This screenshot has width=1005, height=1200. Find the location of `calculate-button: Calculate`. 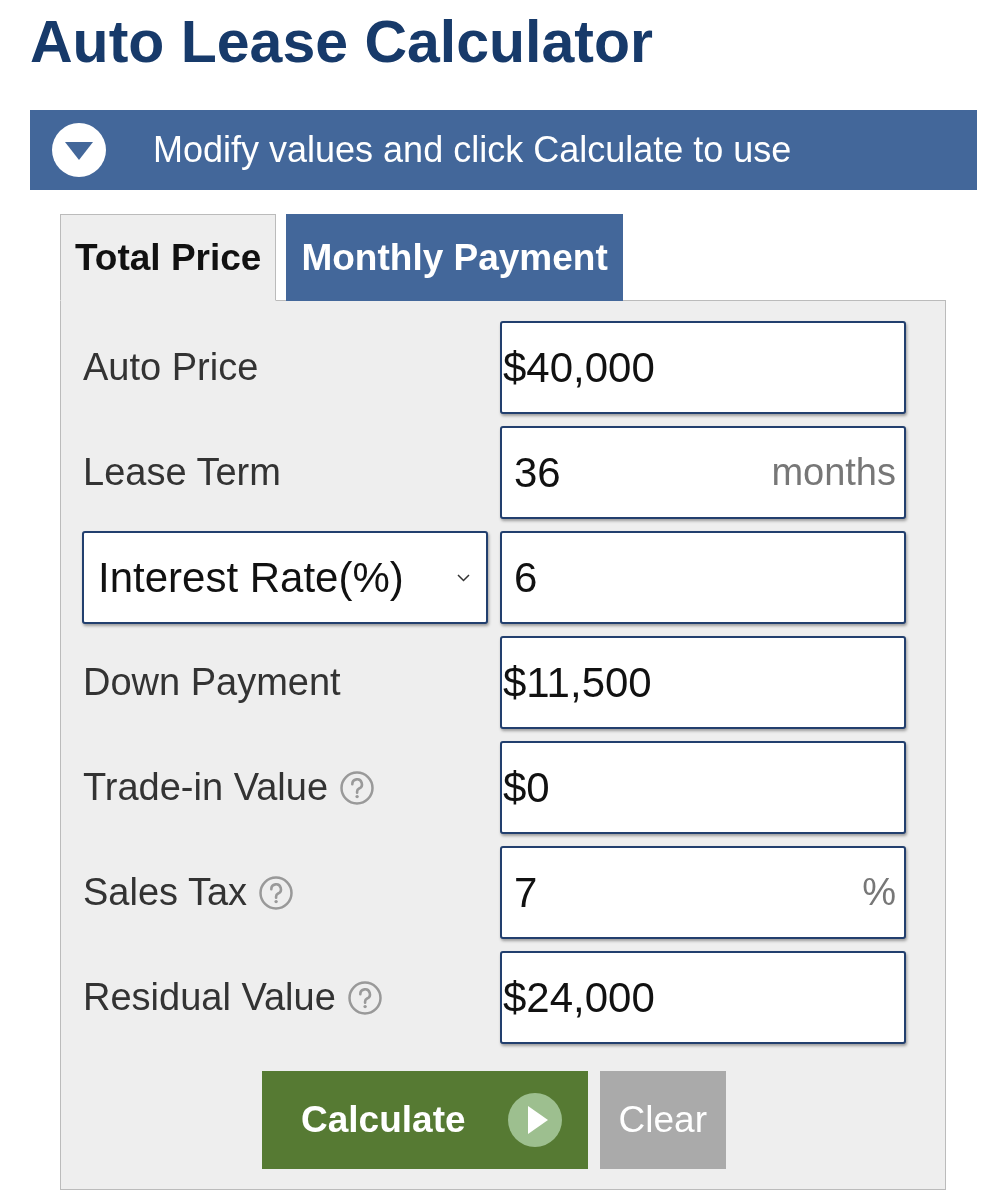

calculate-button: Calculate is located at coordinates (425, 1120).